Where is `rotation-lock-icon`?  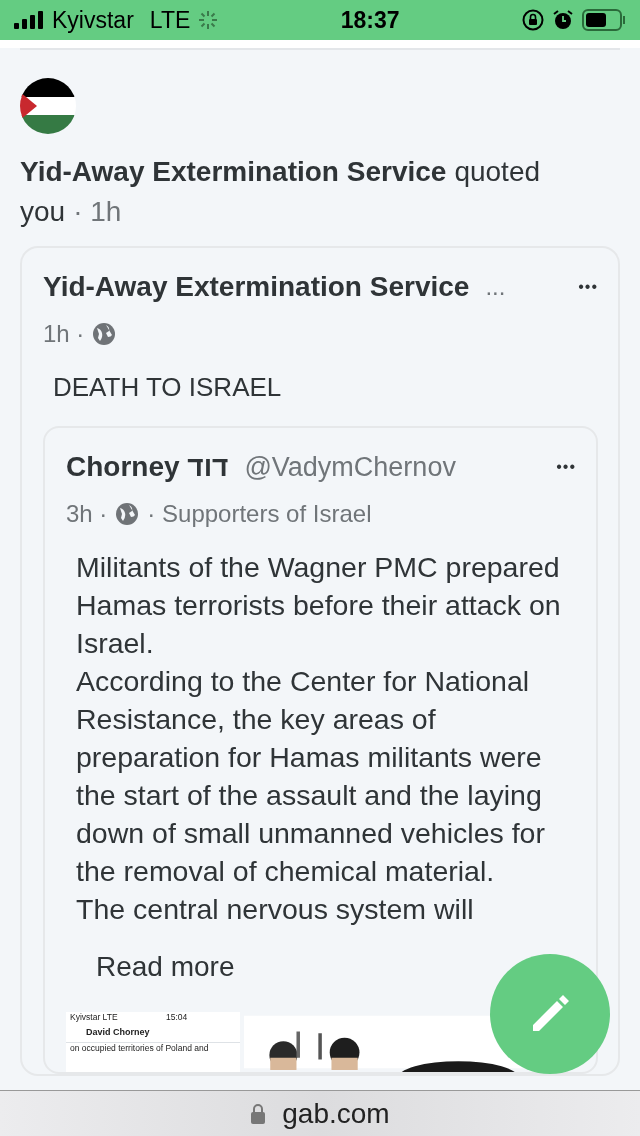
rotation-lock-icon is located at coordinates (533, 20).